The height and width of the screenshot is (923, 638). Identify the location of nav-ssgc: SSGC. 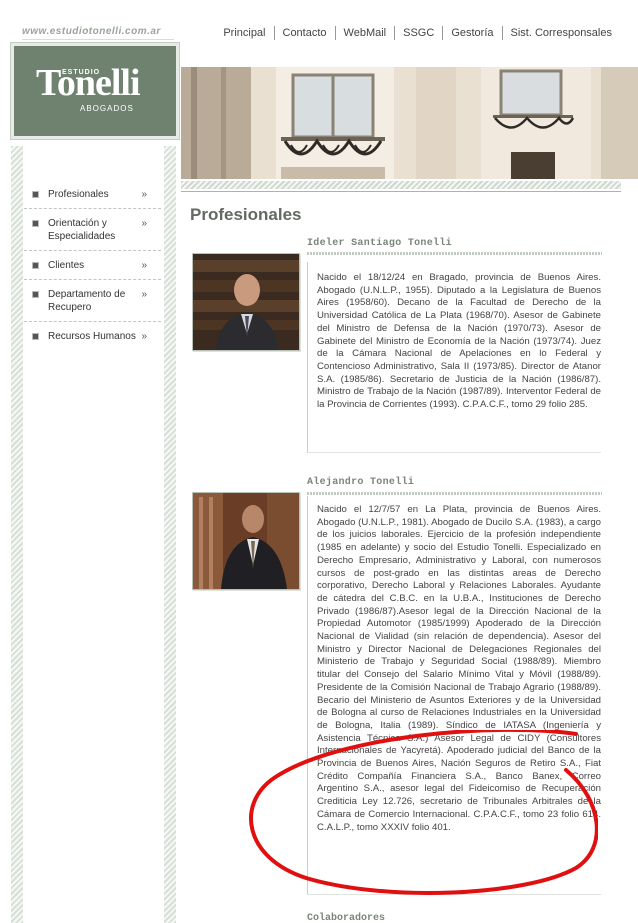
(418, 33).